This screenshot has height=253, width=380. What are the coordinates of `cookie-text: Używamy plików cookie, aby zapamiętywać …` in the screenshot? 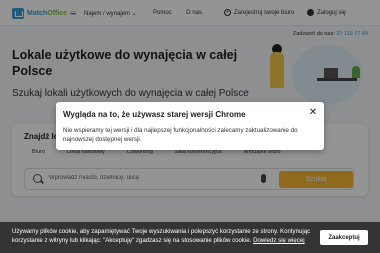 It's located at (162, 236).